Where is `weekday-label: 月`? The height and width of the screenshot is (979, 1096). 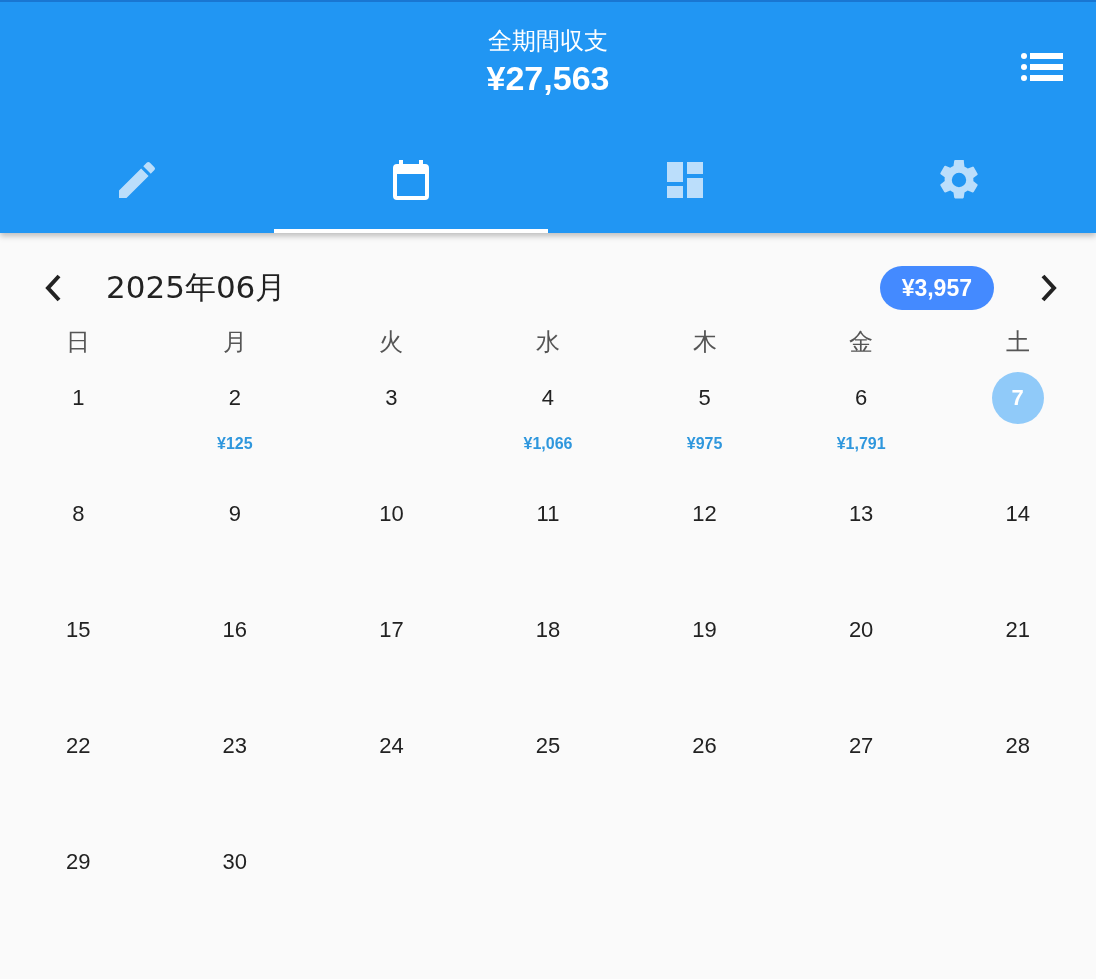
weekday-label: 月 is located at coordinates (234, 342).